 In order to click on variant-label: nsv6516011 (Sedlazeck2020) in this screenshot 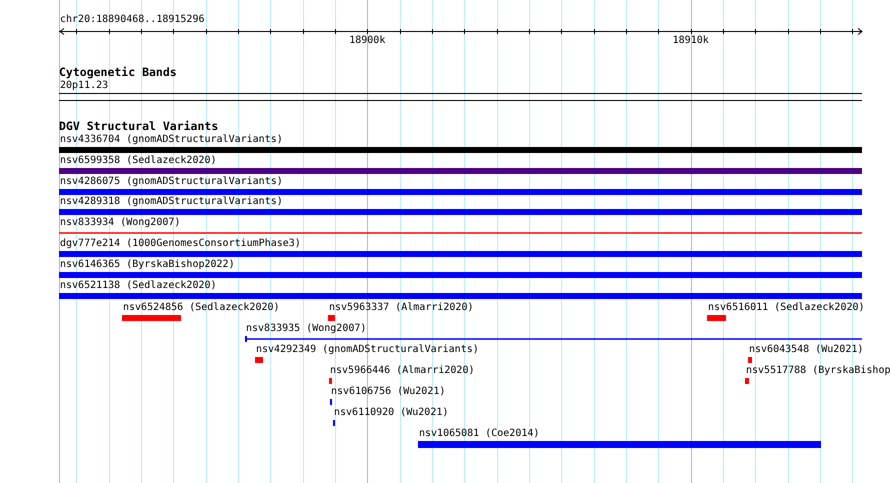, I will do `click(786, 308)`.